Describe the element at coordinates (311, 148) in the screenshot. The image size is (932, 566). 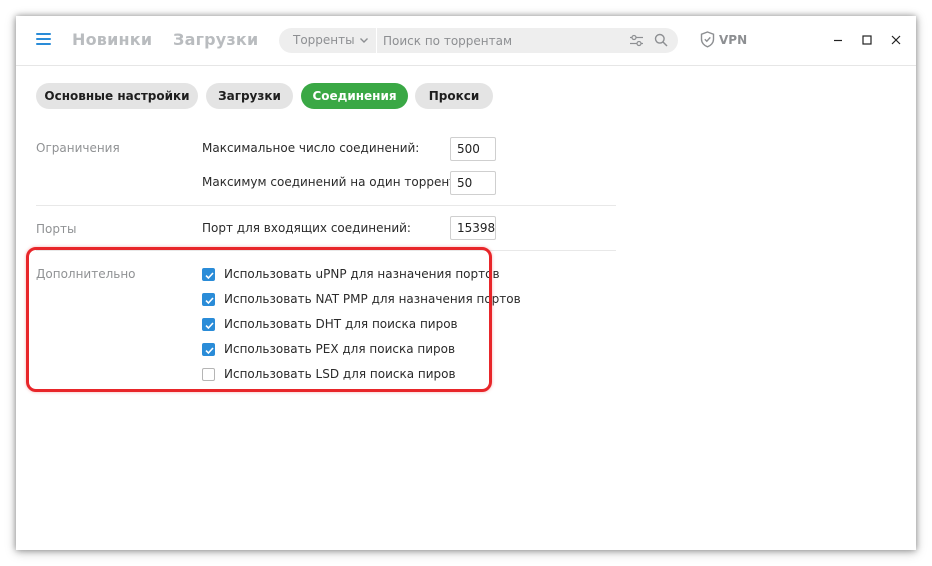
I see `max-connections-label: Максимальное число соединений:` at that location.